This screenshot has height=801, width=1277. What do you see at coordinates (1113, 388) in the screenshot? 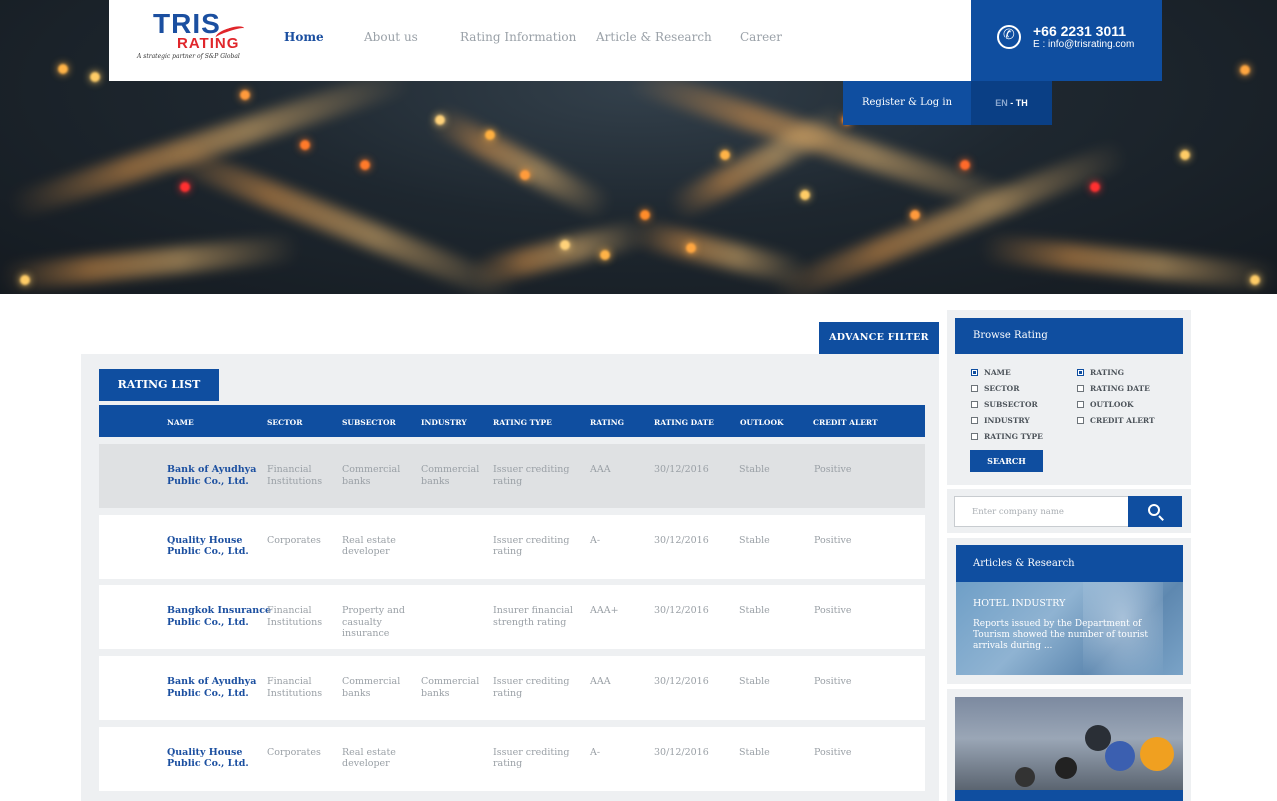
I see `checkbox-rating-date: RATING DATE` at bounding box center [1113, 388].